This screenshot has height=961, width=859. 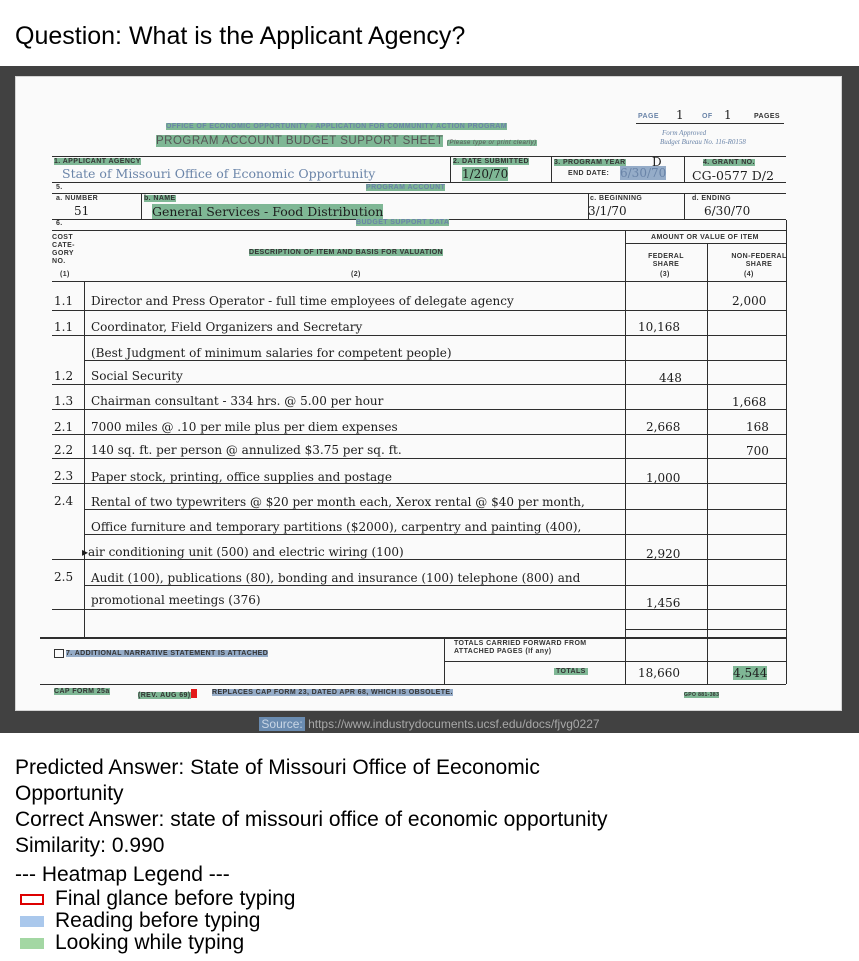 What do you see at coordinates (491, 161) in the screenshot?
I see `date-submitted-label: 2. DATE SUBMITTED` at bounding box center [491, 161].